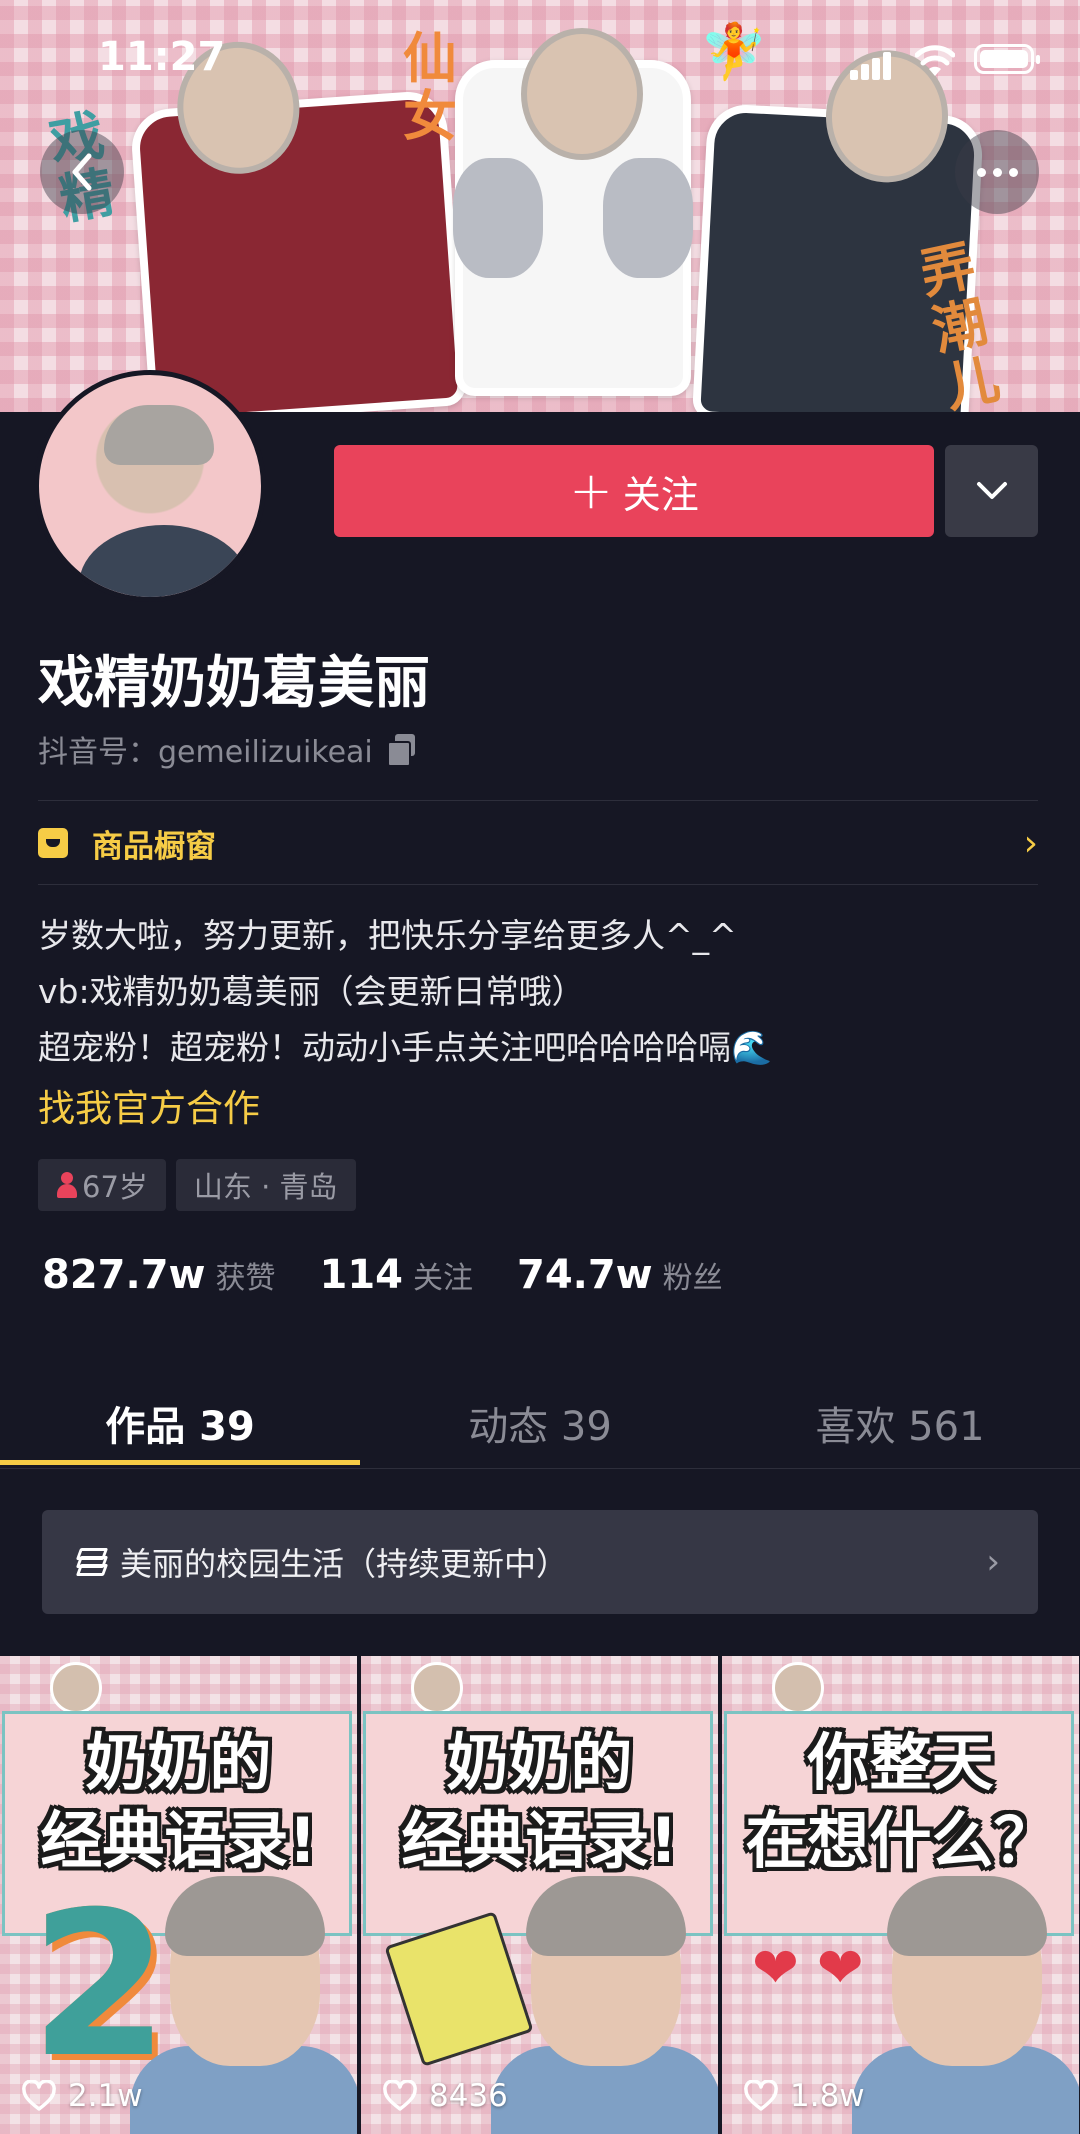  What do you see at coordinates (692, 1278) in the screenshot?
I see `stat-label: 粉丝` at bounding box center [692, 1278].